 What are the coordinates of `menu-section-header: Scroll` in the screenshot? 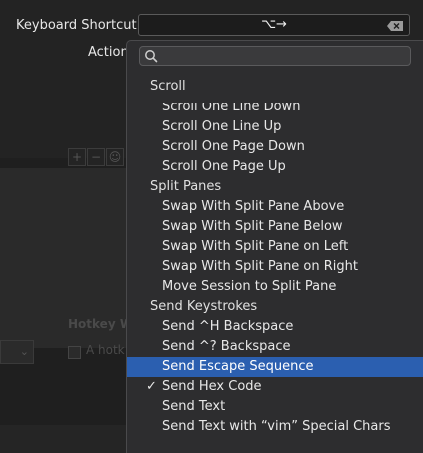 It's located at (168, 86).